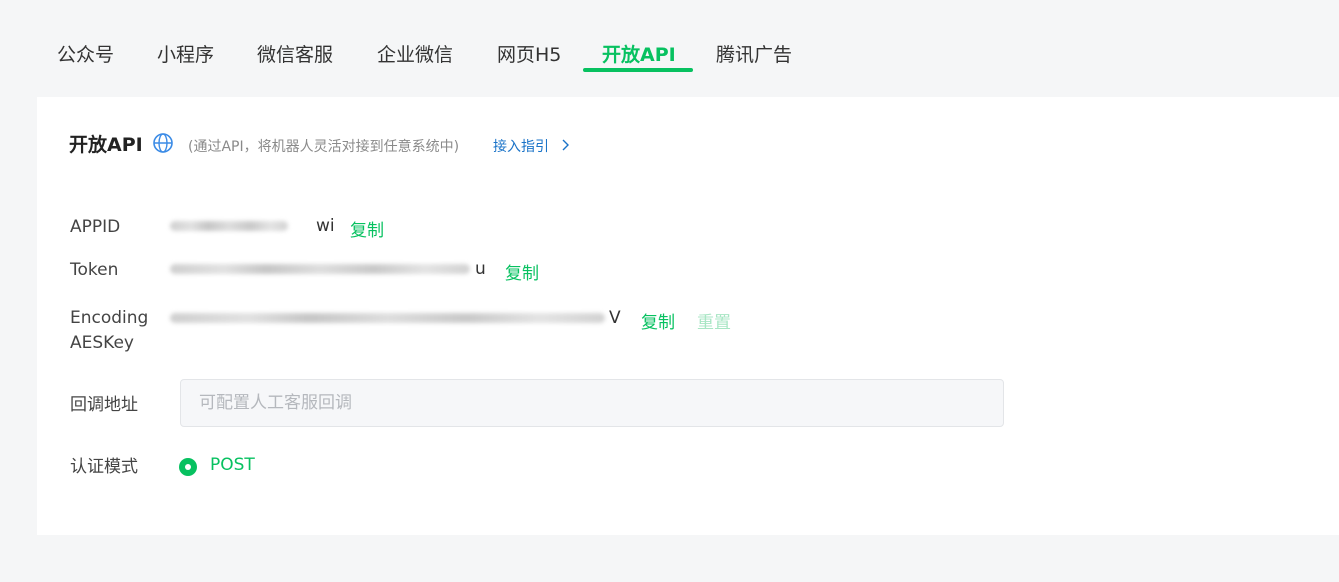  I want to click on aeskey-copy-button: 复制, so click(658, 320).